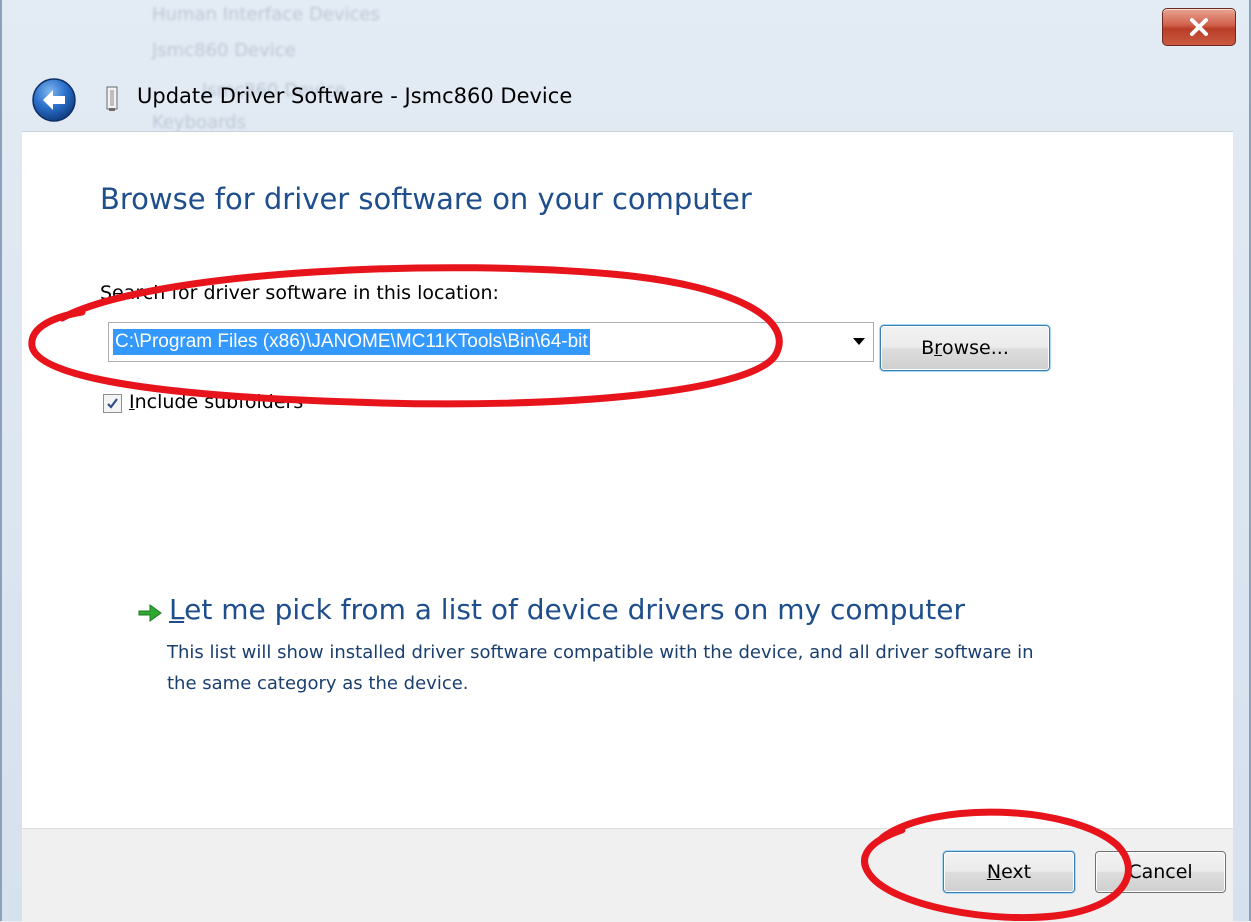 This screenshot has width=1251, height=922. Describe the element at coordinates (150, 613) in the screenshot. I see `green-arrow-icon` at that location.